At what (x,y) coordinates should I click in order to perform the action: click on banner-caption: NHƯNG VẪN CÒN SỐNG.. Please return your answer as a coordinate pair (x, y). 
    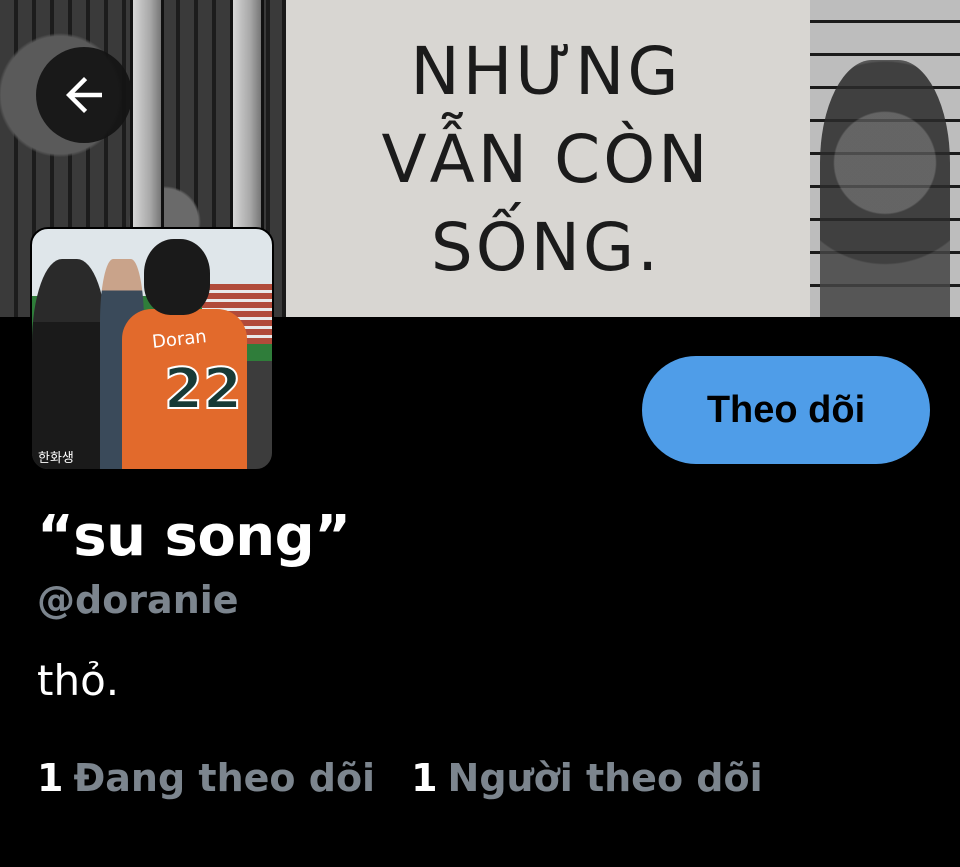
    Looking at the image, I should click on (546, 159).